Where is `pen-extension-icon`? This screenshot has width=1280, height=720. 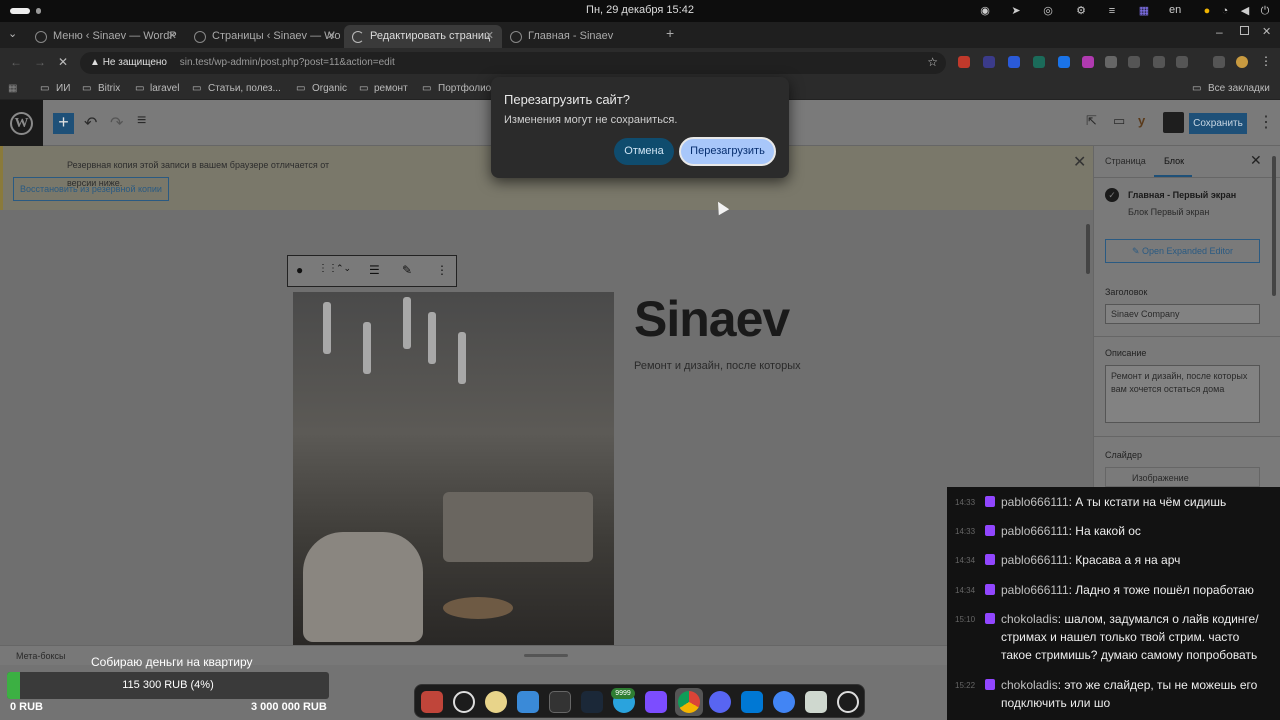 pen-extension-icon is located at coordinates (1159, 62).